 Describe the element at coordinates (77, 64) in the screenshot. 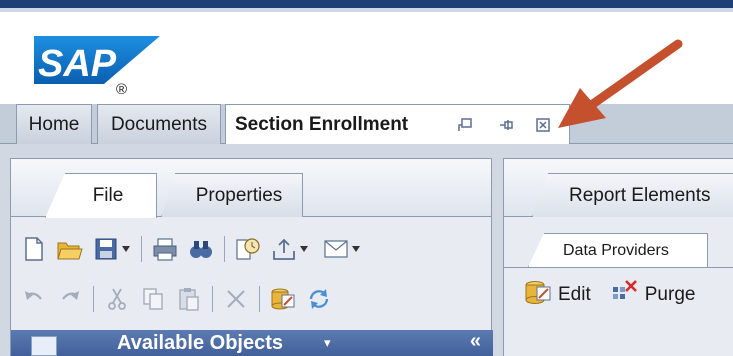

I see `logo-text: SAP` at that location.